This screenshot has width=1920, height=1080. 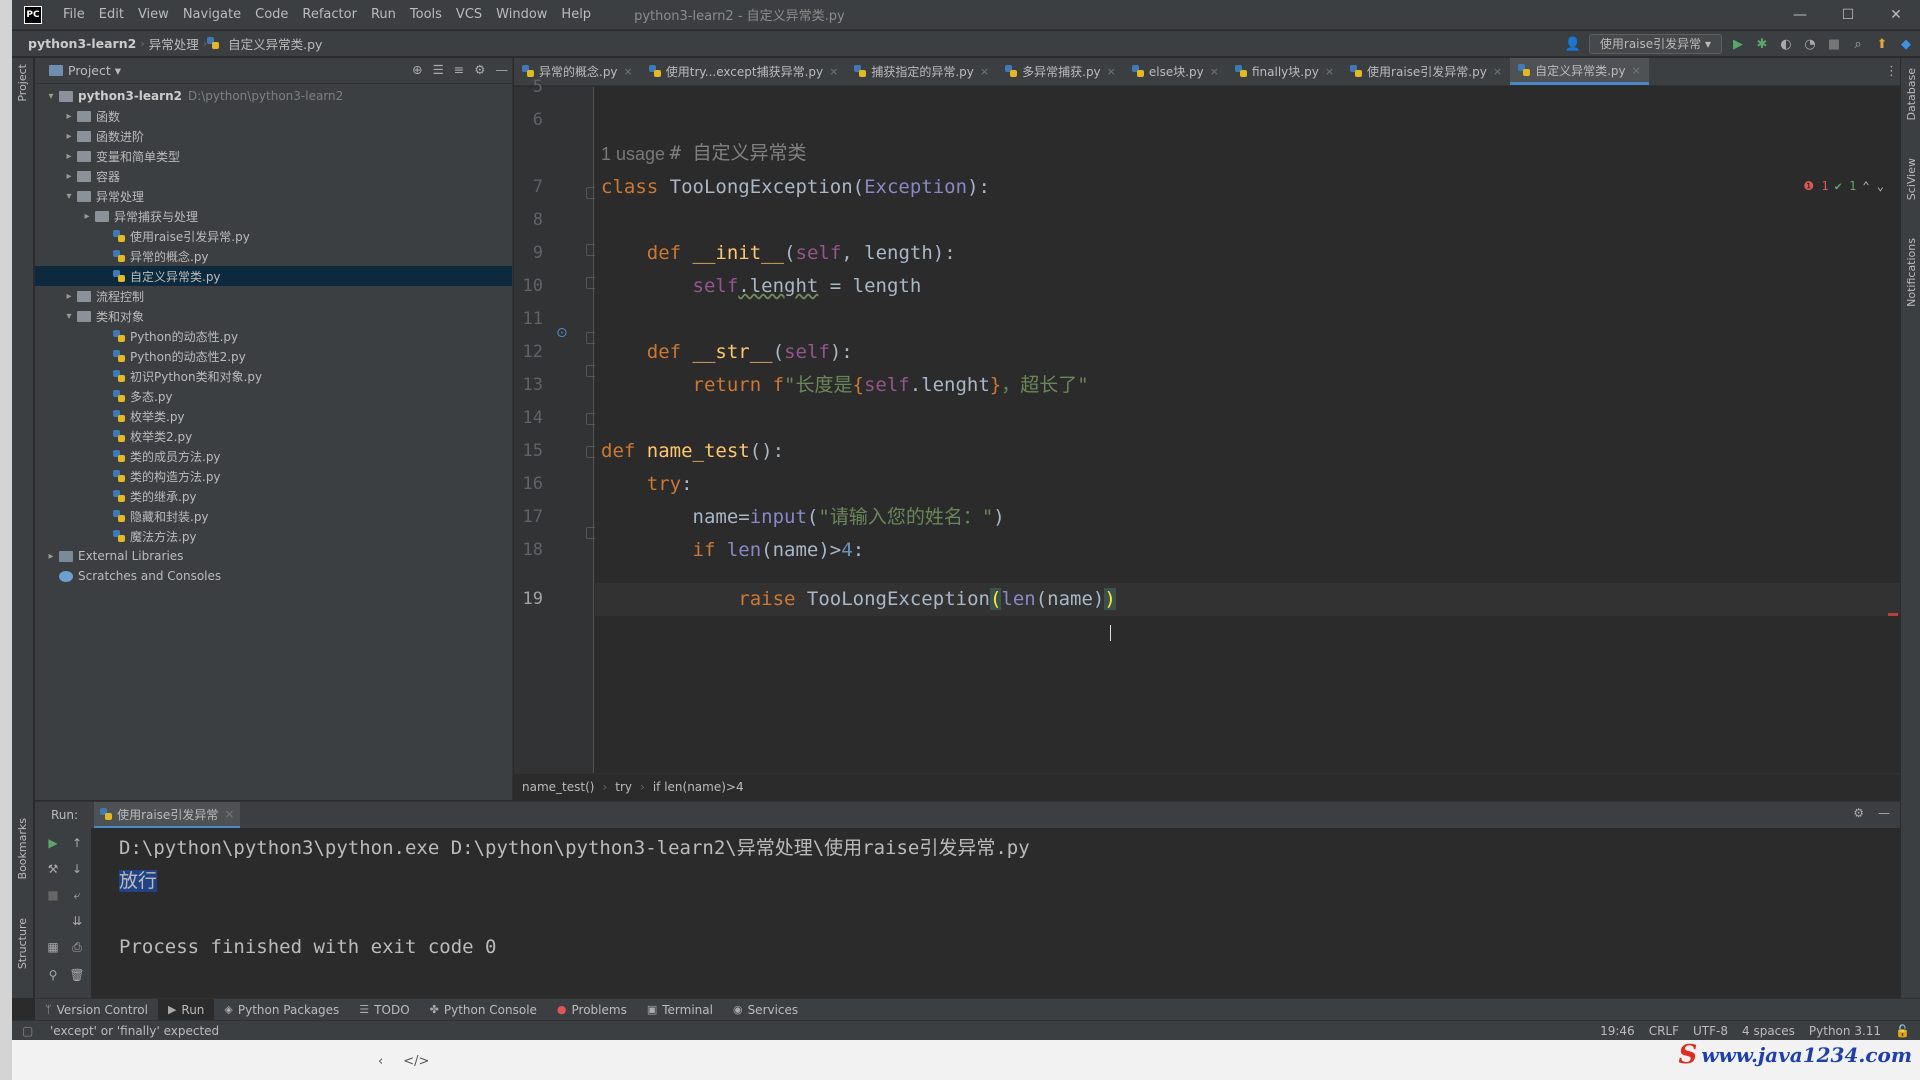 What do you see at coordinates (1858, 44) in the screenshot?
I see `search-icon: ⌕` at bounding box center [1858, 44].